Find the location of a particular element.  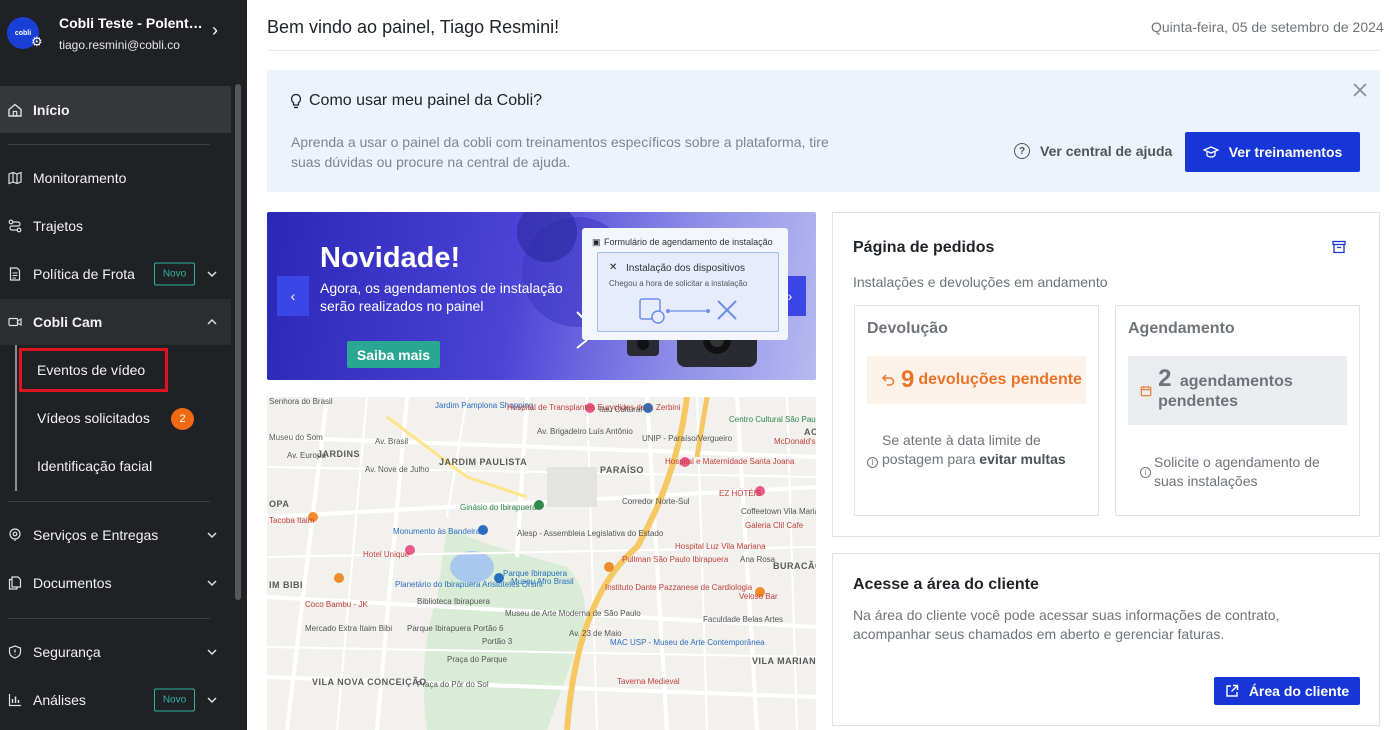

map-label: Ginásio do Ibirapuera is located at coordinates (498, 507).